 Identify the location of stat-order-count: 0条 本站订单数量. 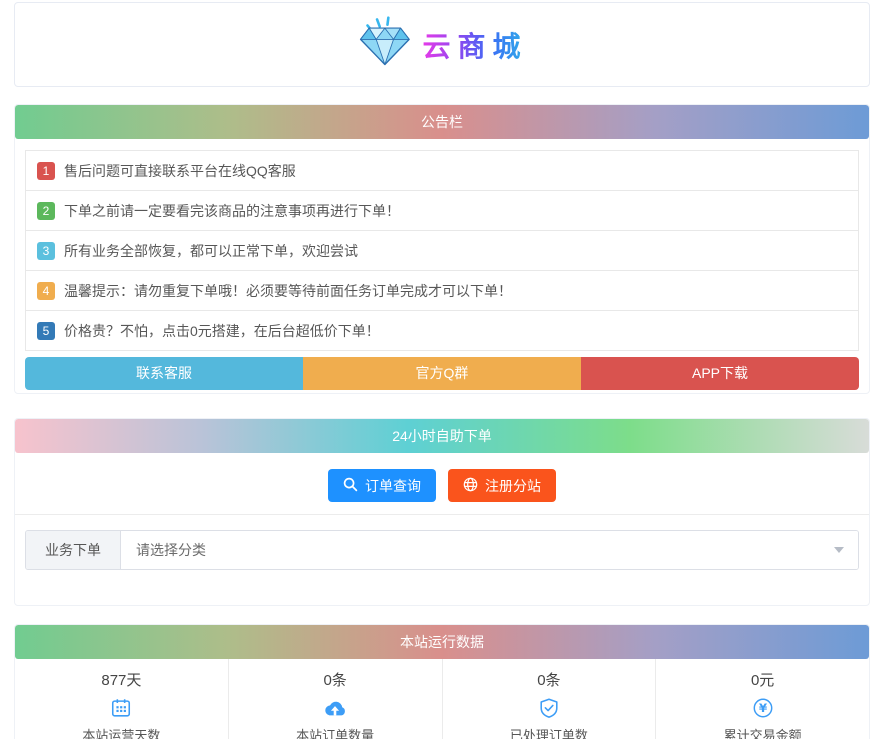
(334, 699).